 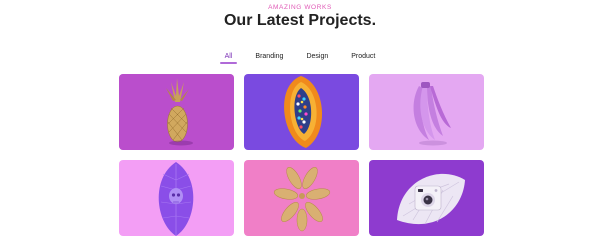 What do you see at coordinates (300, 7) in the screenshot?
I see `eyebrow-text: AMAZING WORKS` at bounding box center [300, 7].